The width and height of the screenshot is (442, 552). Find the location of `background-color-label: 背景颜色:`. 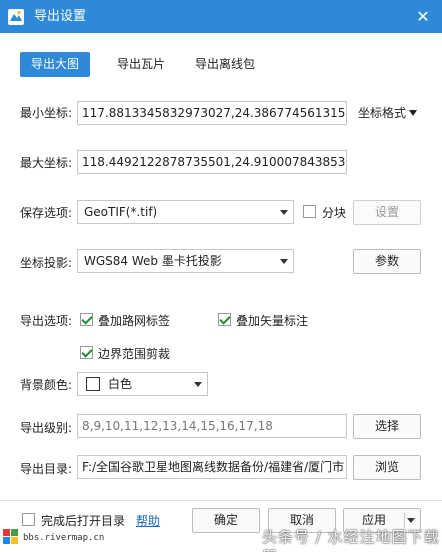

background-color-label: 背景颜色: is located at coordinates (46, 385).